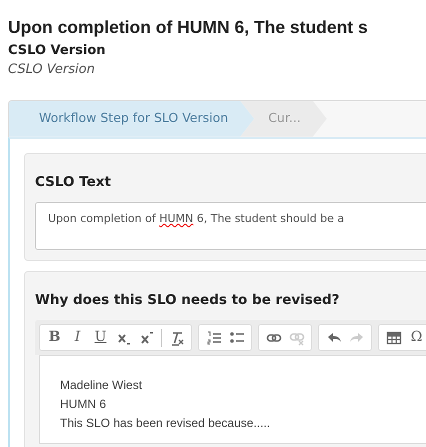 The width and height of the screenshot is (426, 447). I want to click on italic-button: I, so click(77, 337).